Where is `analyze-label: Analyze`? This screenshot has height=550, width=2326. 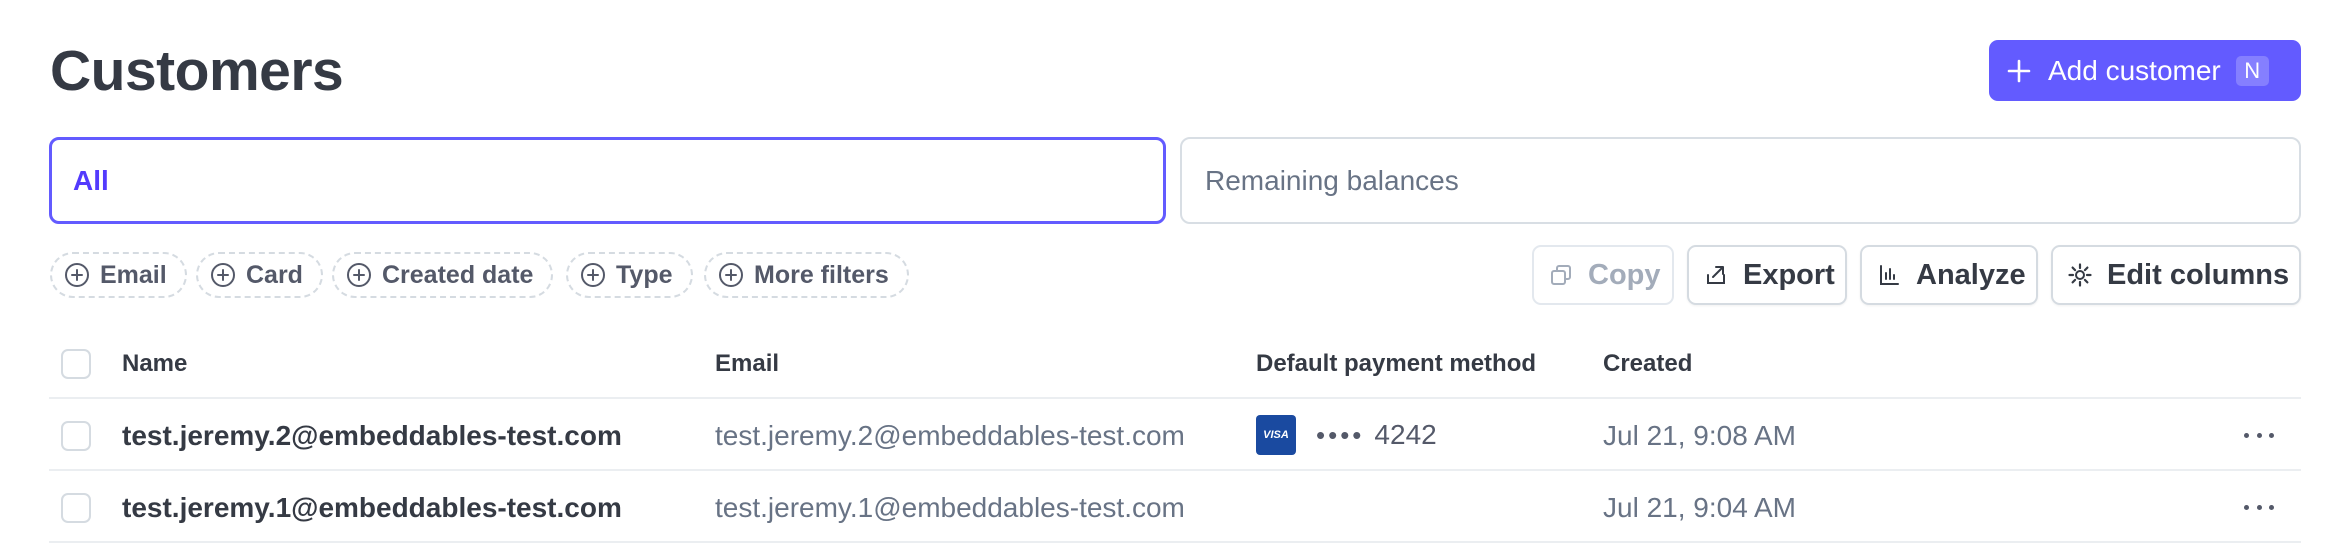 analyze-label: Analyze is located at coordinates (1971, 274).